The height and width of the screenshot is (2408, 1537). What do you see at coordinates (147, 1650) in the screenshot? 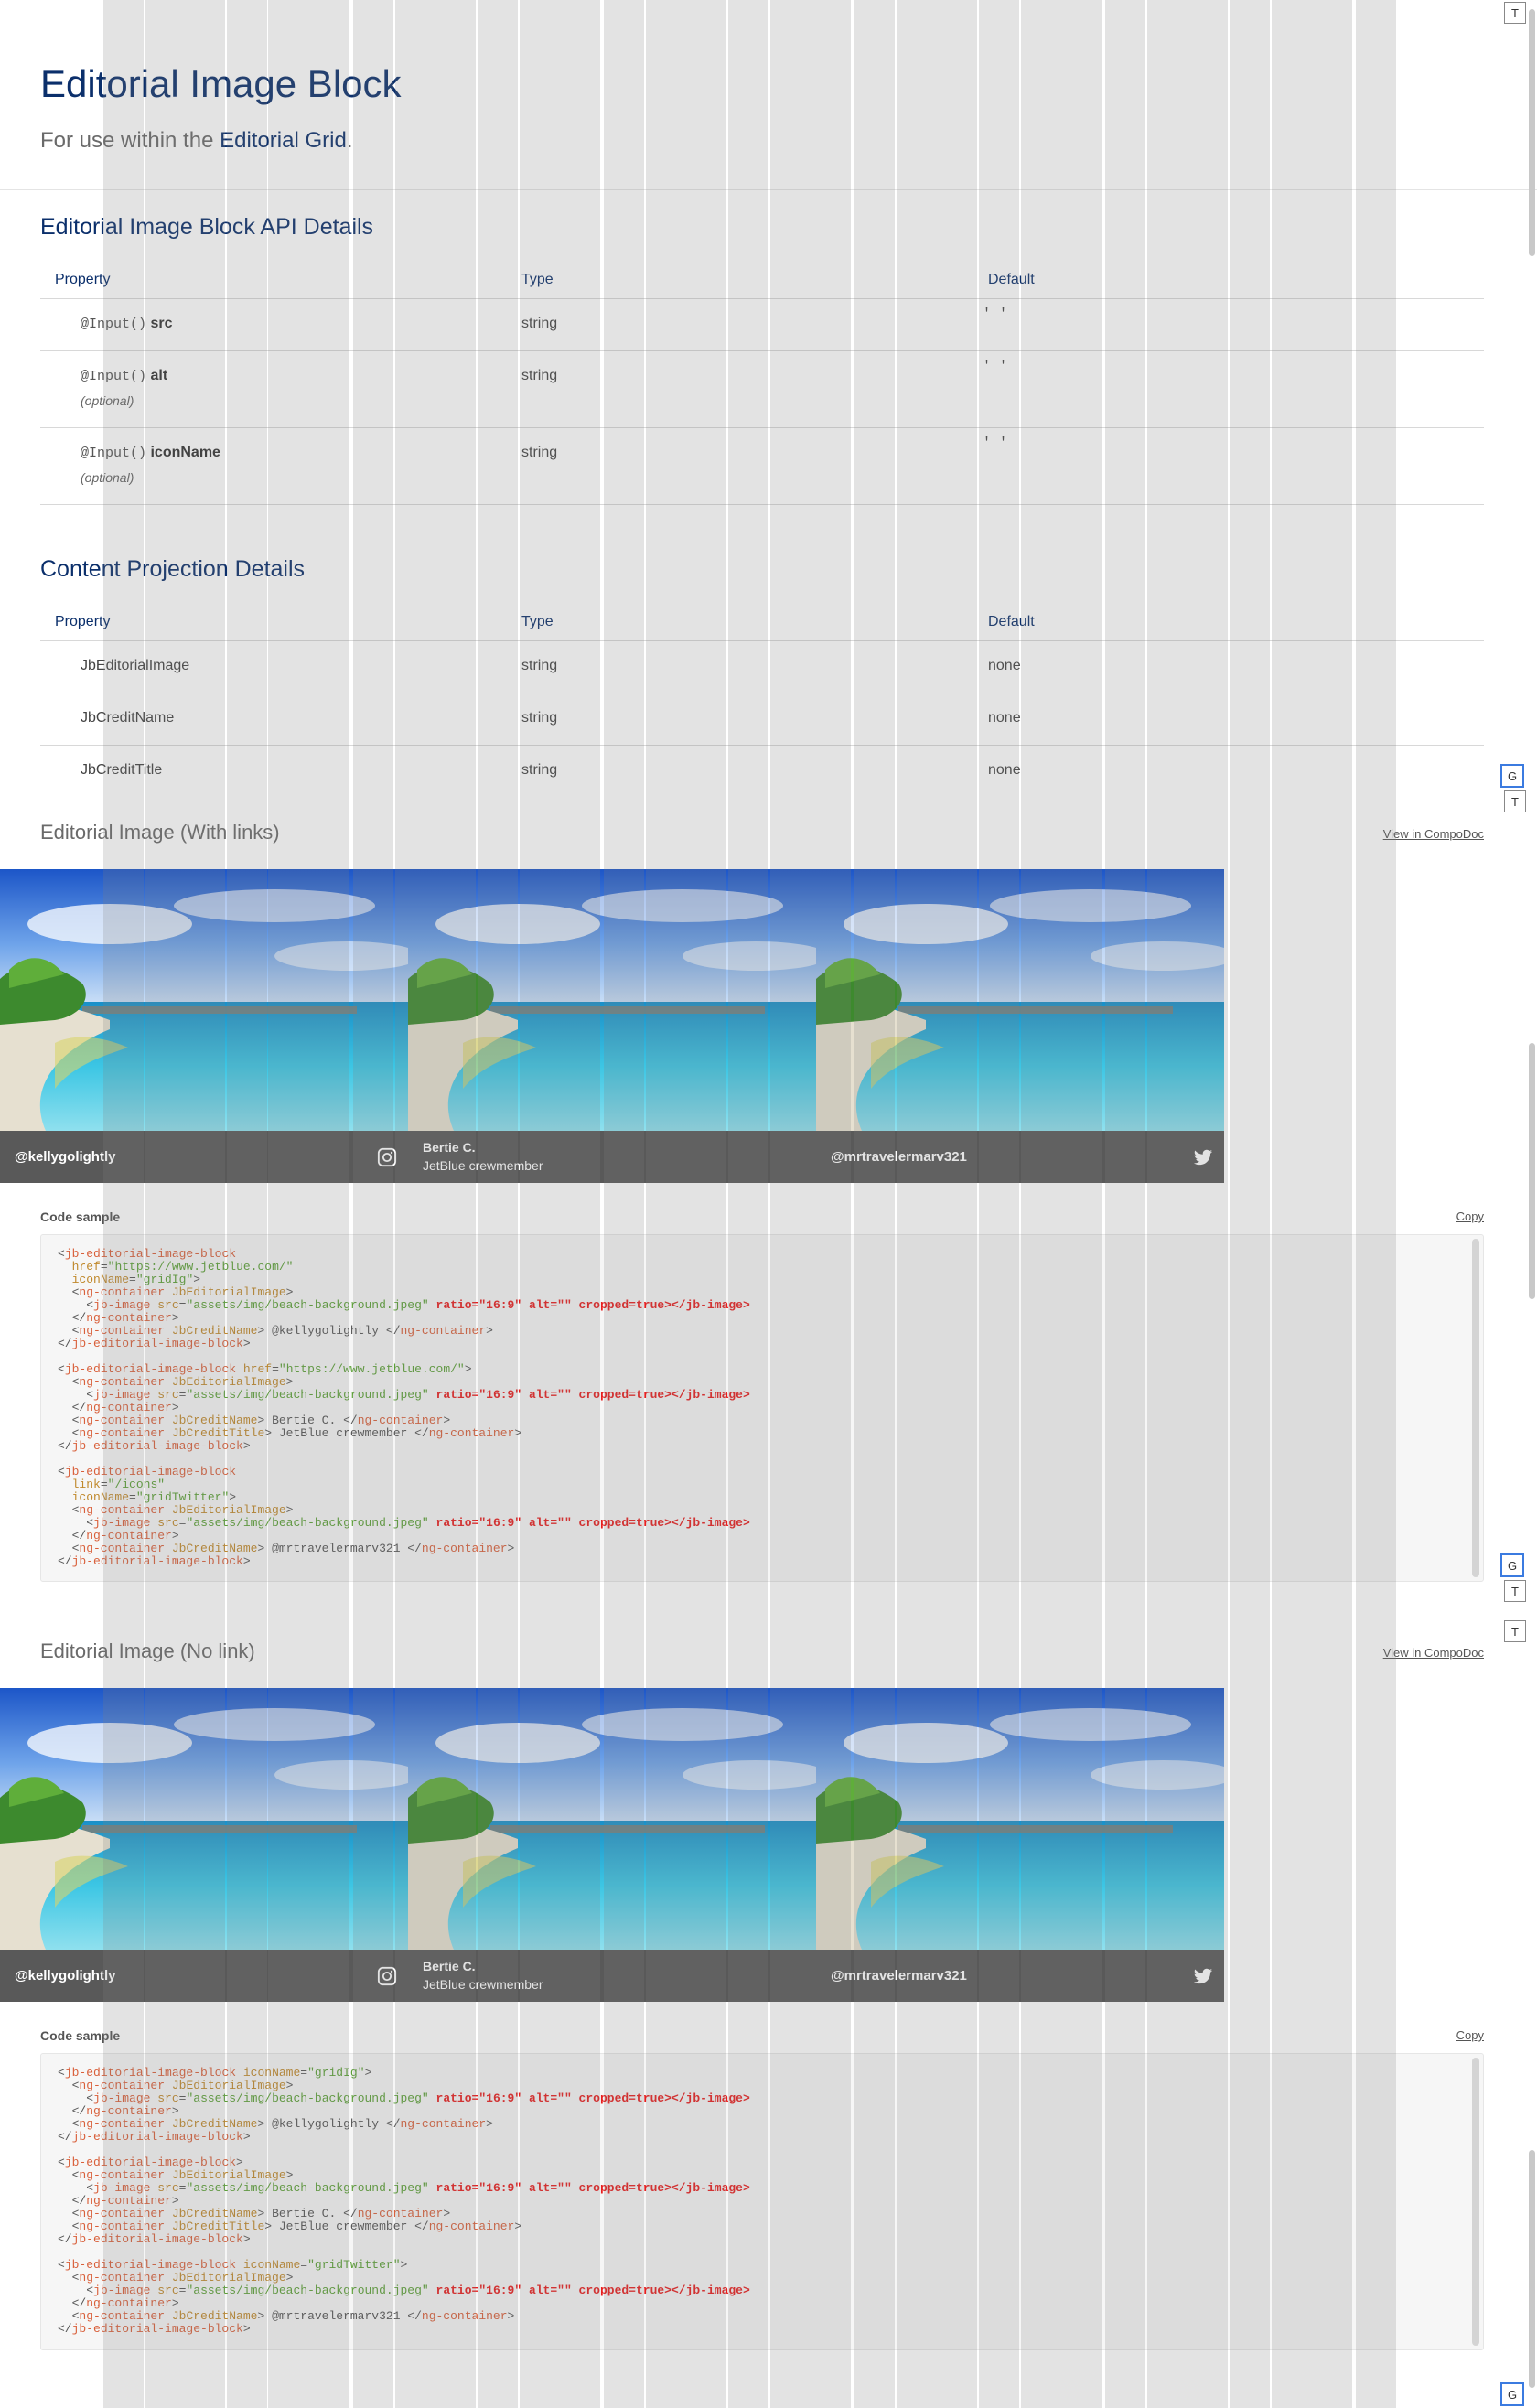
I see `demo-title-nolink: Editorial Image (No link)` at bounding box center [147, 1650].